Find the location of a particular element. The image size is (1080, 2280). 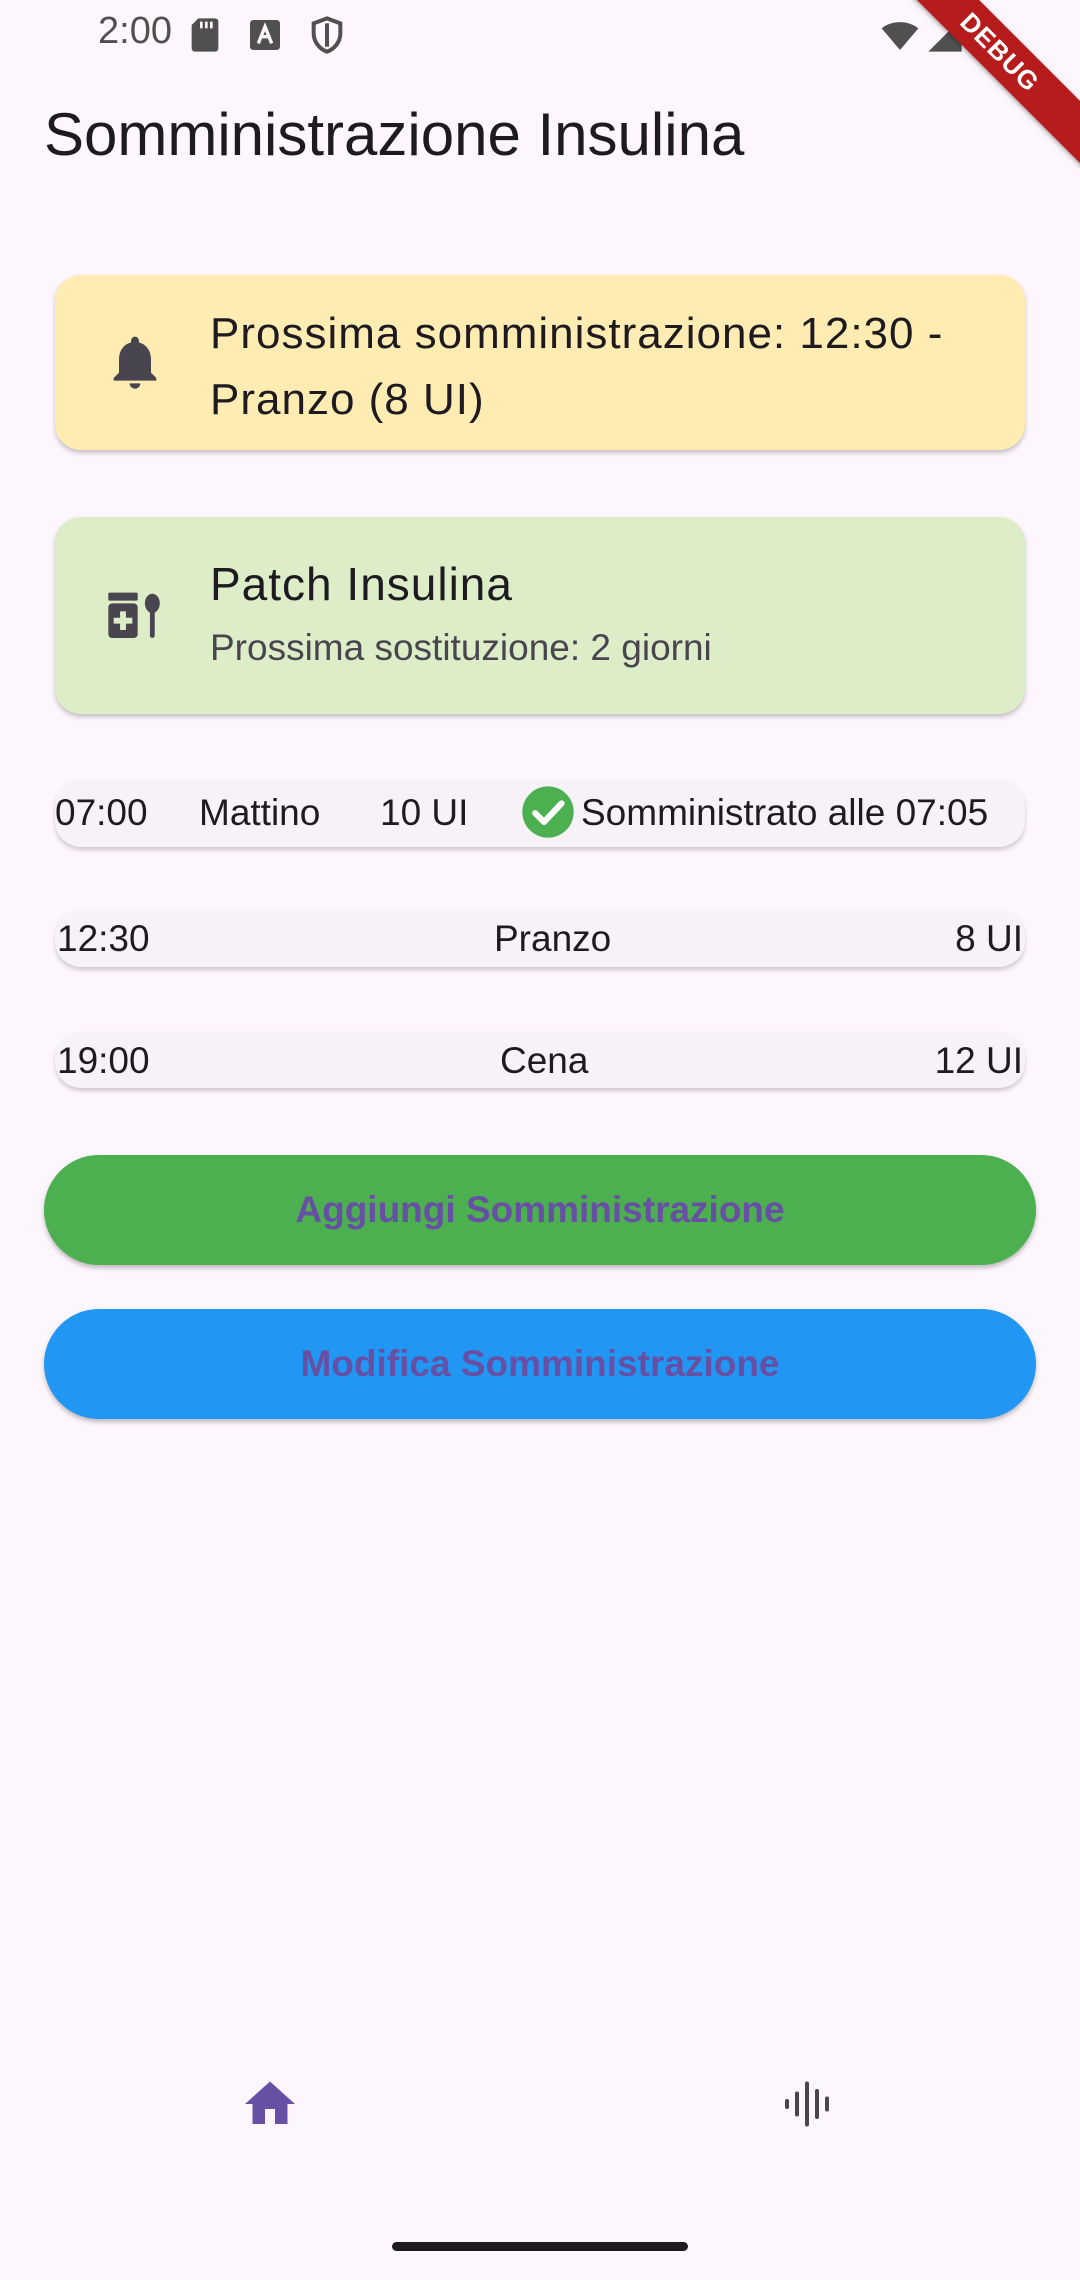

dose-time: 07:00 is located at coordinates (101, 812).